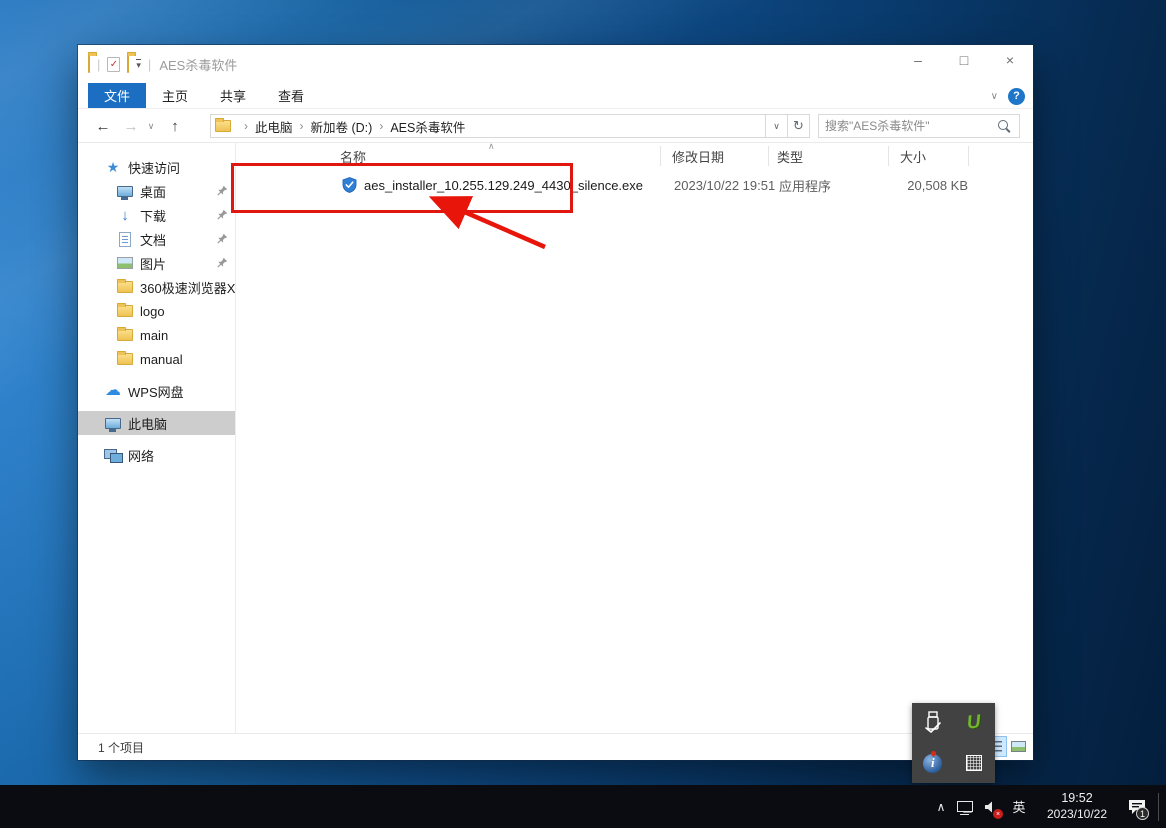  I want to click on search-icon, so click(1004, 126).